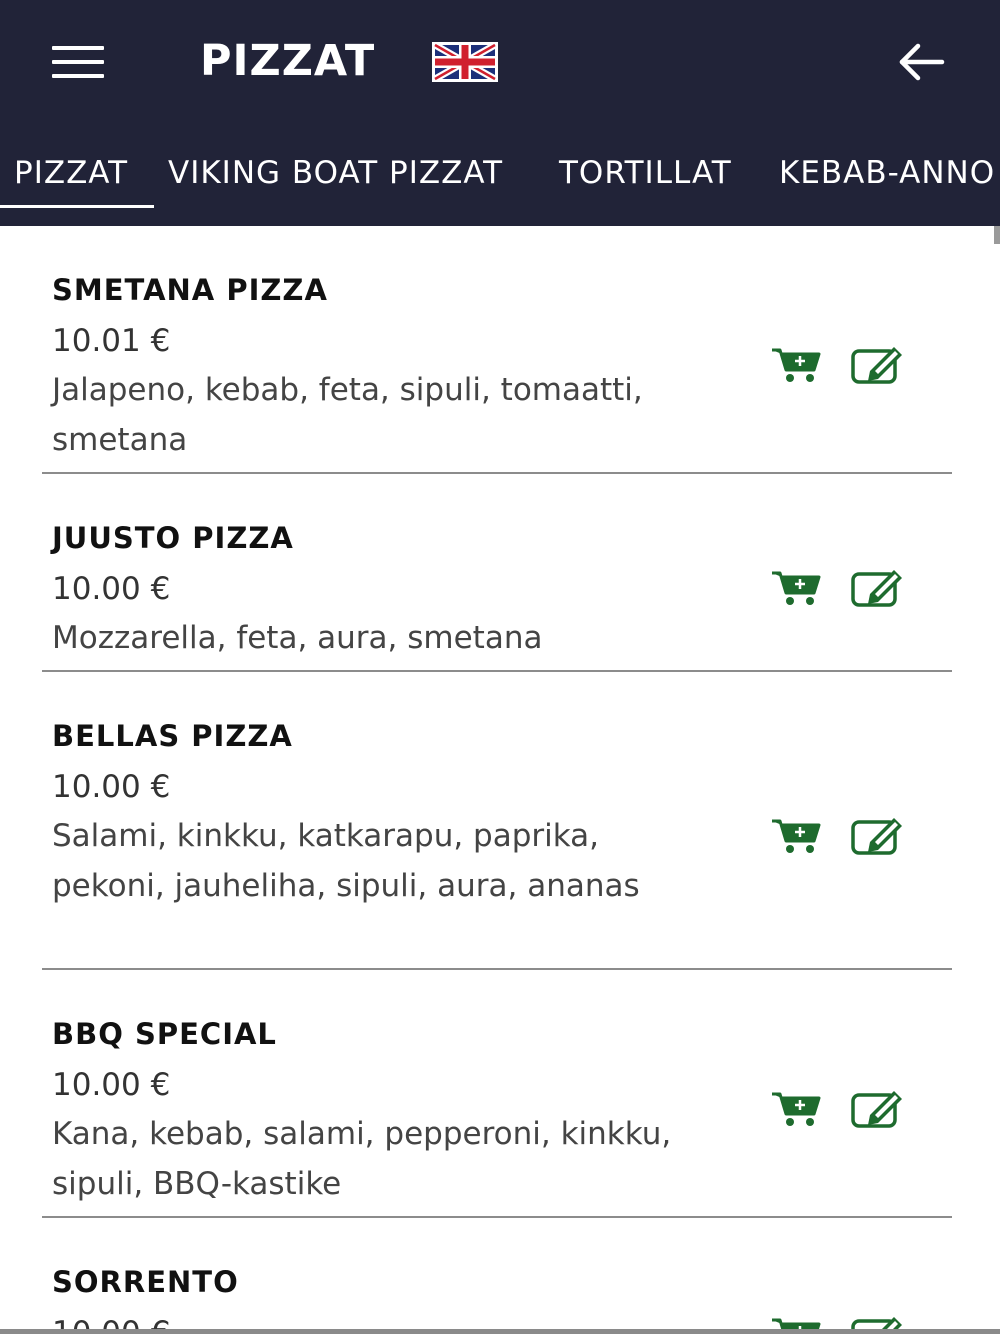  I want to click on tab-pizzat: PIZZAT, so click(71, 180).